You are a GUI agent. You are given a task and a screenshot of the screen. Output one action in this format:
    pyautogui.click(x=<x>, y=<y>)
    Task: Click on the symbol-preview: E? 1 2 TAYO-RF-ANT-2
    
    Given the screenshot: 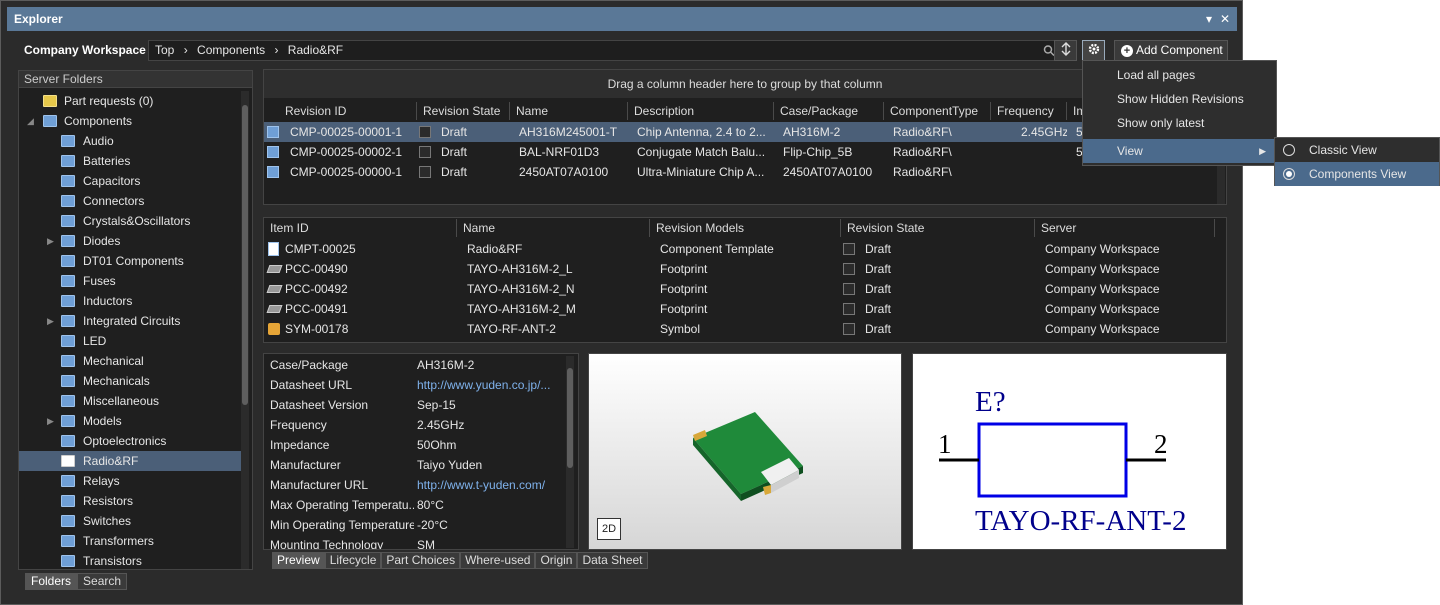 What is the action you would take?
    pyautogui.click(x=1069, y=451)
    